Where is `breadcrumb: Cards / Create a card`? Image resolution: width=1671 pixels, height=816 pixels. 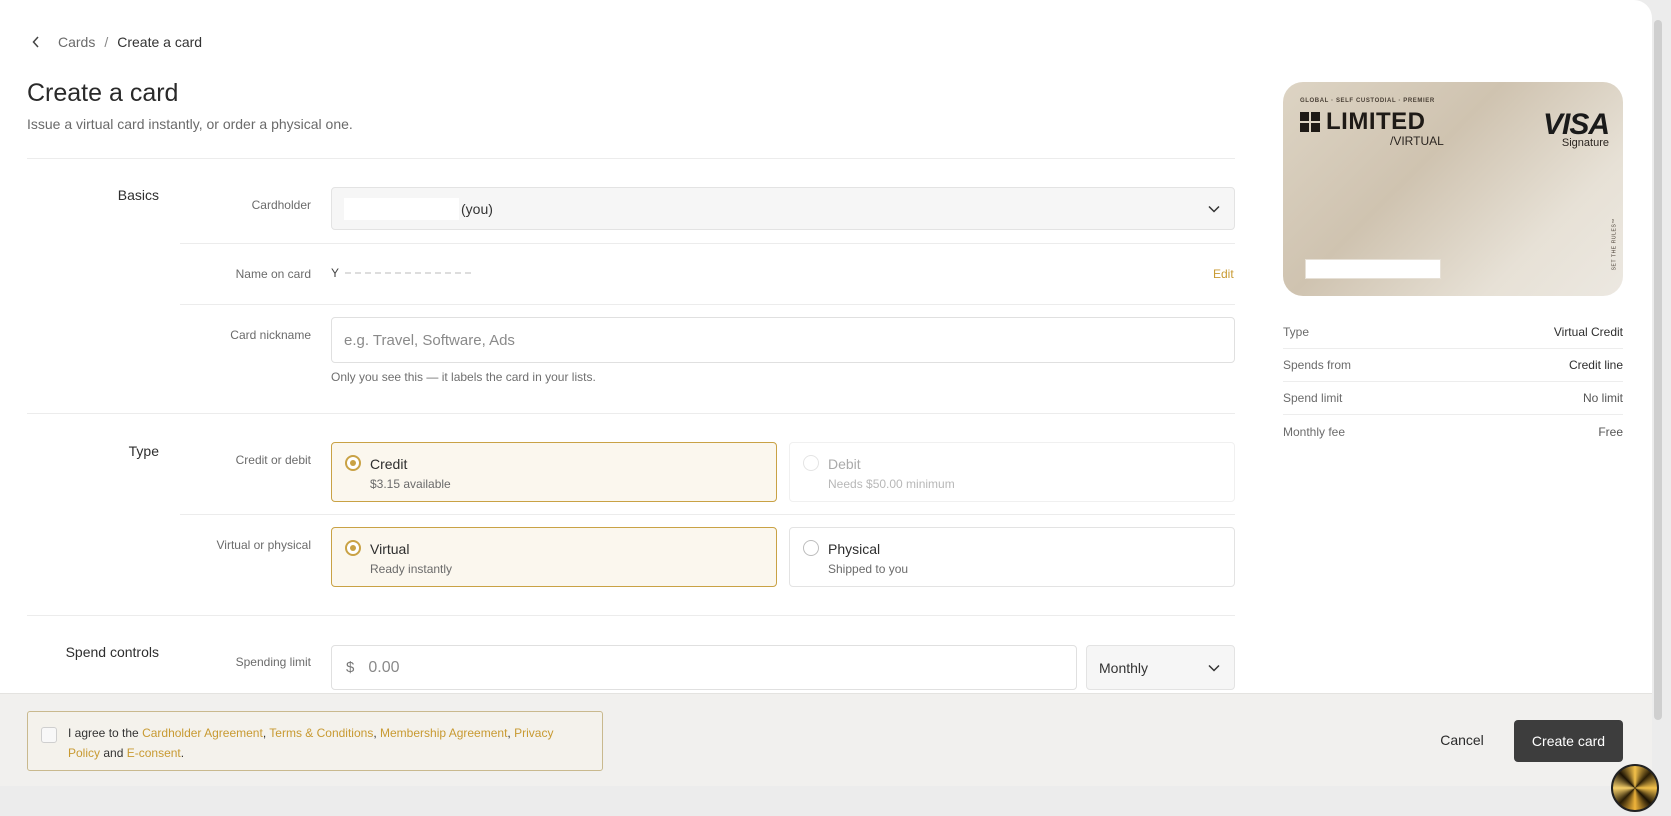
breadcrumb: Cards / Create a card is located at coordinates (115, 42).